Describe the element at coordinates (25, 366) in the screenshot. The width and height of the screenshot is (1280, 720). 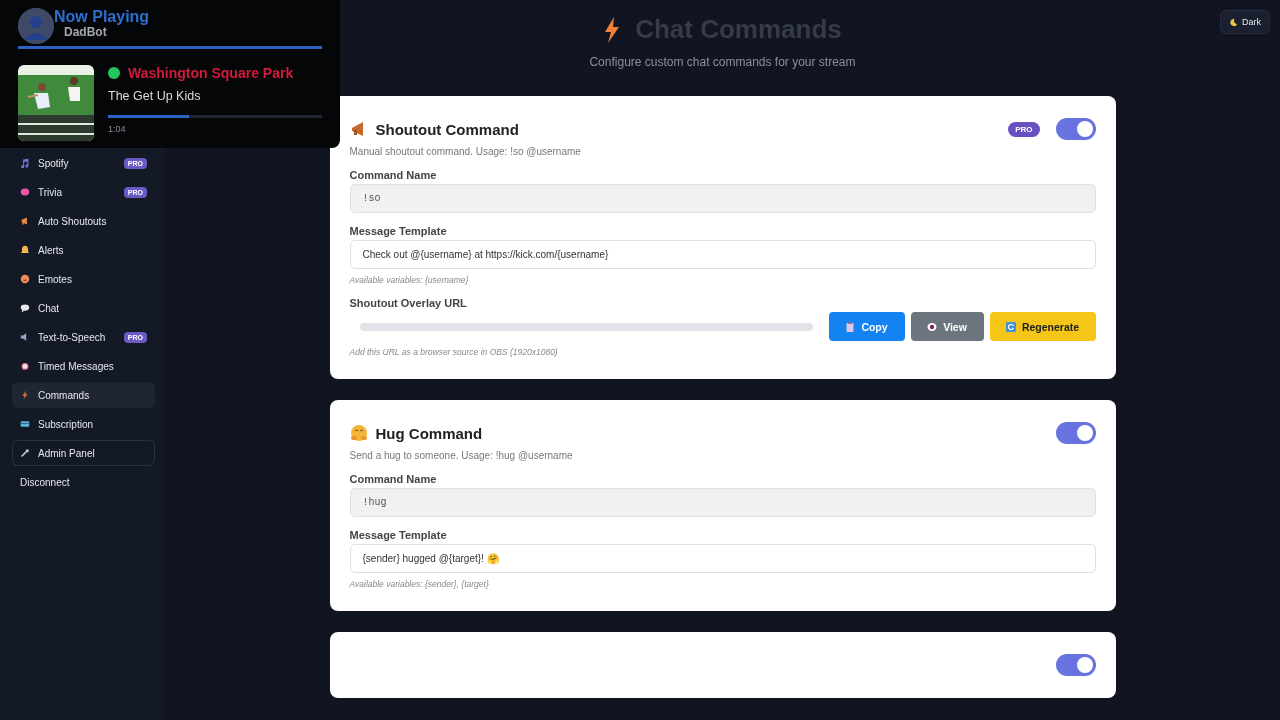
I see `alarm-clock-icon` at that location.